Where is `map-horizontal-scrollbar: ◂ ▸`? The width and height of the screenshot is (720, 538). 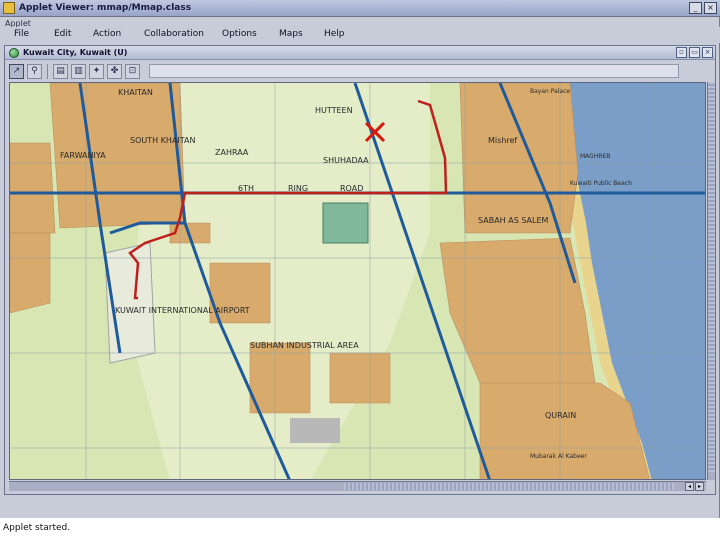
map-horizontal-scrollbar: ◂ ▸ is located at coordinates (357, 486).